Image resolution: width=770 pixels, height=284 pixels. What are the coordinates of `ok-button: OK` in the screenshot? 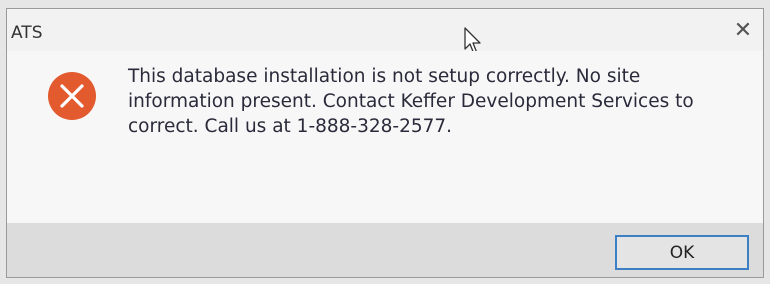 It's located at (682, 252).